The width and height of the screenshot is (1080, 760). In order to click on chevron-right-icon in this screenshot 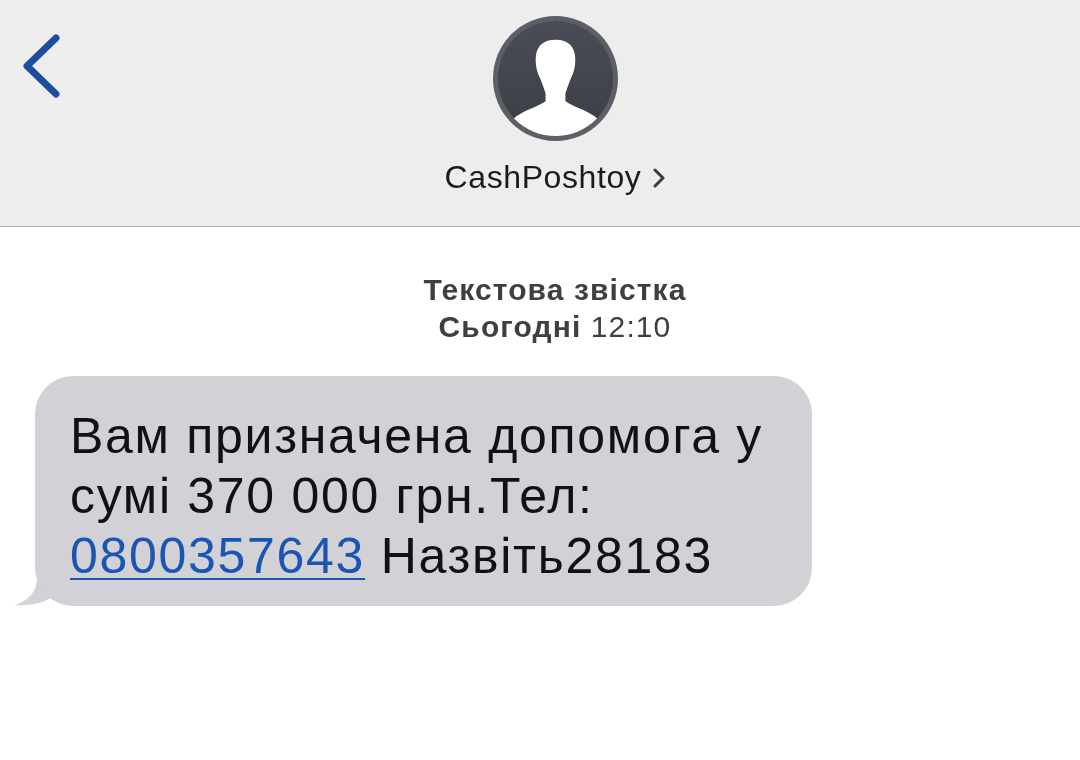, I will do `click(659, 177)`.